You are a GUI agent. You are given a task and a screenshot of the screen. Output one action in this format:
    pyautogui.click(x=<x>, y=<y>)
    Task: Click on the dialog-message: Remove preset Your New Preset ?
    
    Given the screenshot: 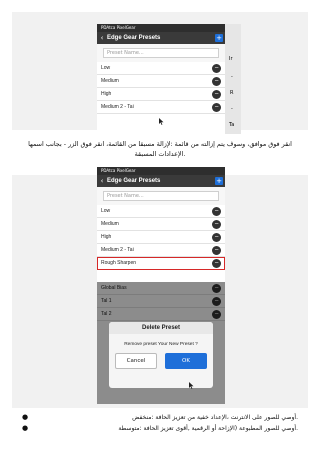 What is the action you would take?
    pyautogui.click(x=161, y=344)
    